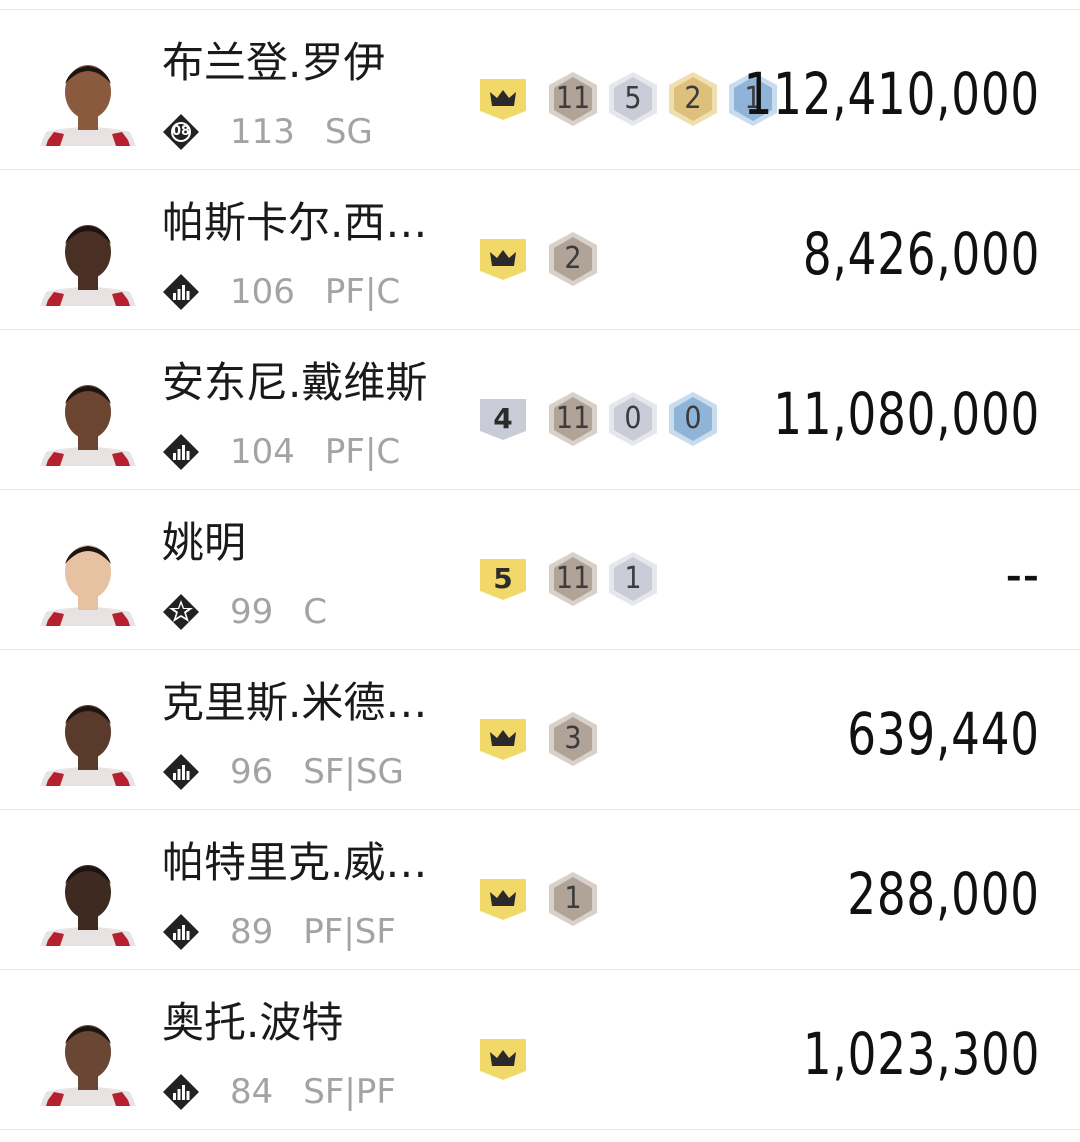 Image resolution: width=1080 pixels, height=1142 pixels. Describe the element at coordinates (279, 932) in the screenshot. I see `player-meta: 89 PF|SF` at that location.